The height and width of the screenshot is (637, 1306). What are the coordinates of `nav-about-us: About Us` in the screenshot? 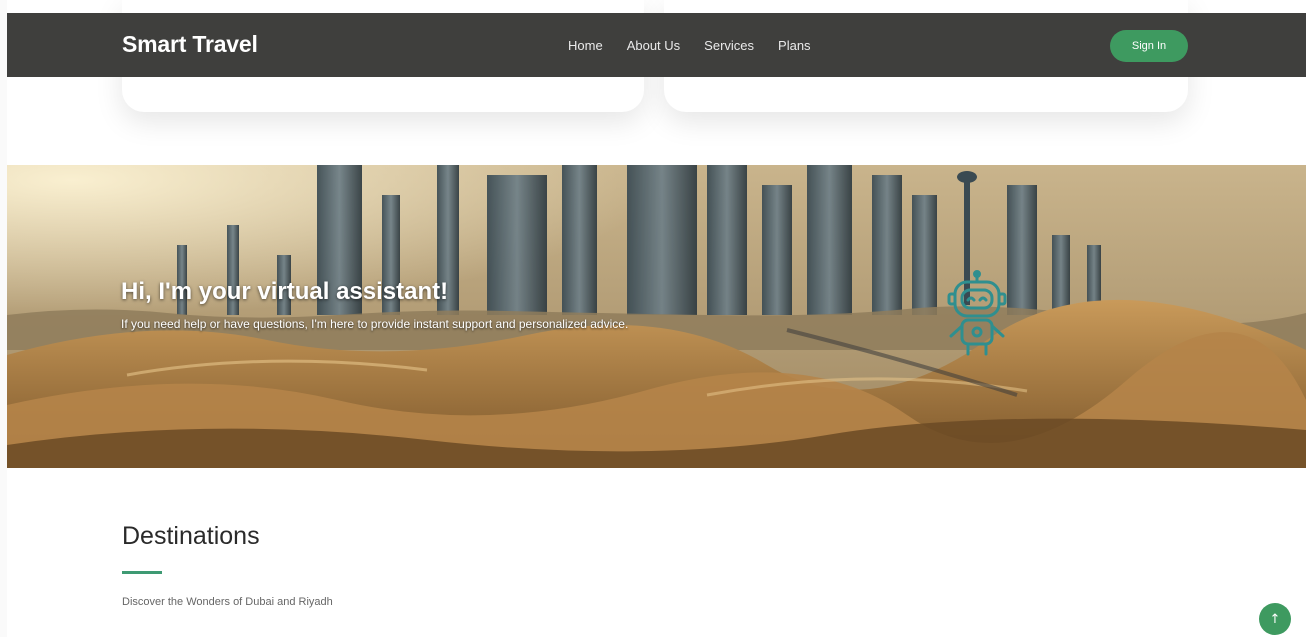 It's located at (653, 45).